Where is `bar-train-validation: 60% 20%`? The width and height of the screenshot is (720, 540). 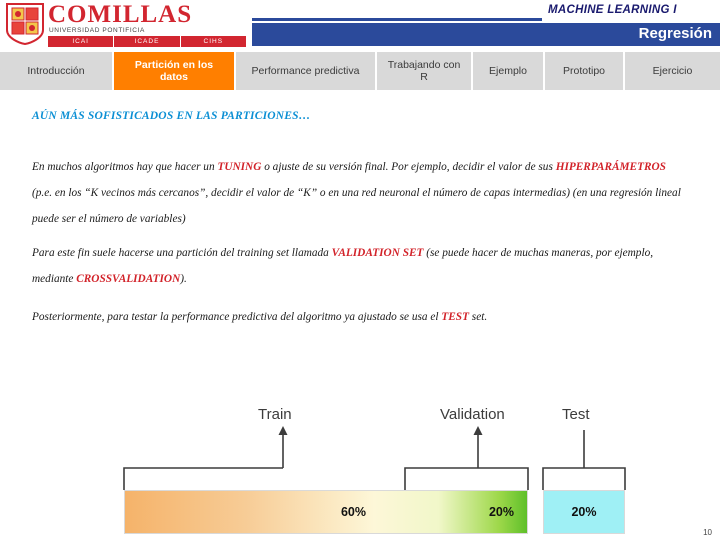 bar-train-validation: 60% 20% is located at coordinates (326, 512).